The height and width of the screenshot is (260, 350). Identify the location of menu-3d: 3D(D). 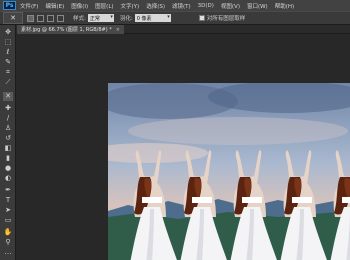
(206, 6).